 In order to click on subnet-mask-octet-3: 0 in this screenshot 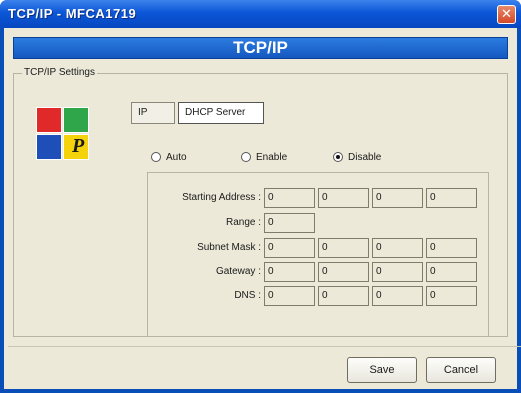, I will do `click(397, 248)`.